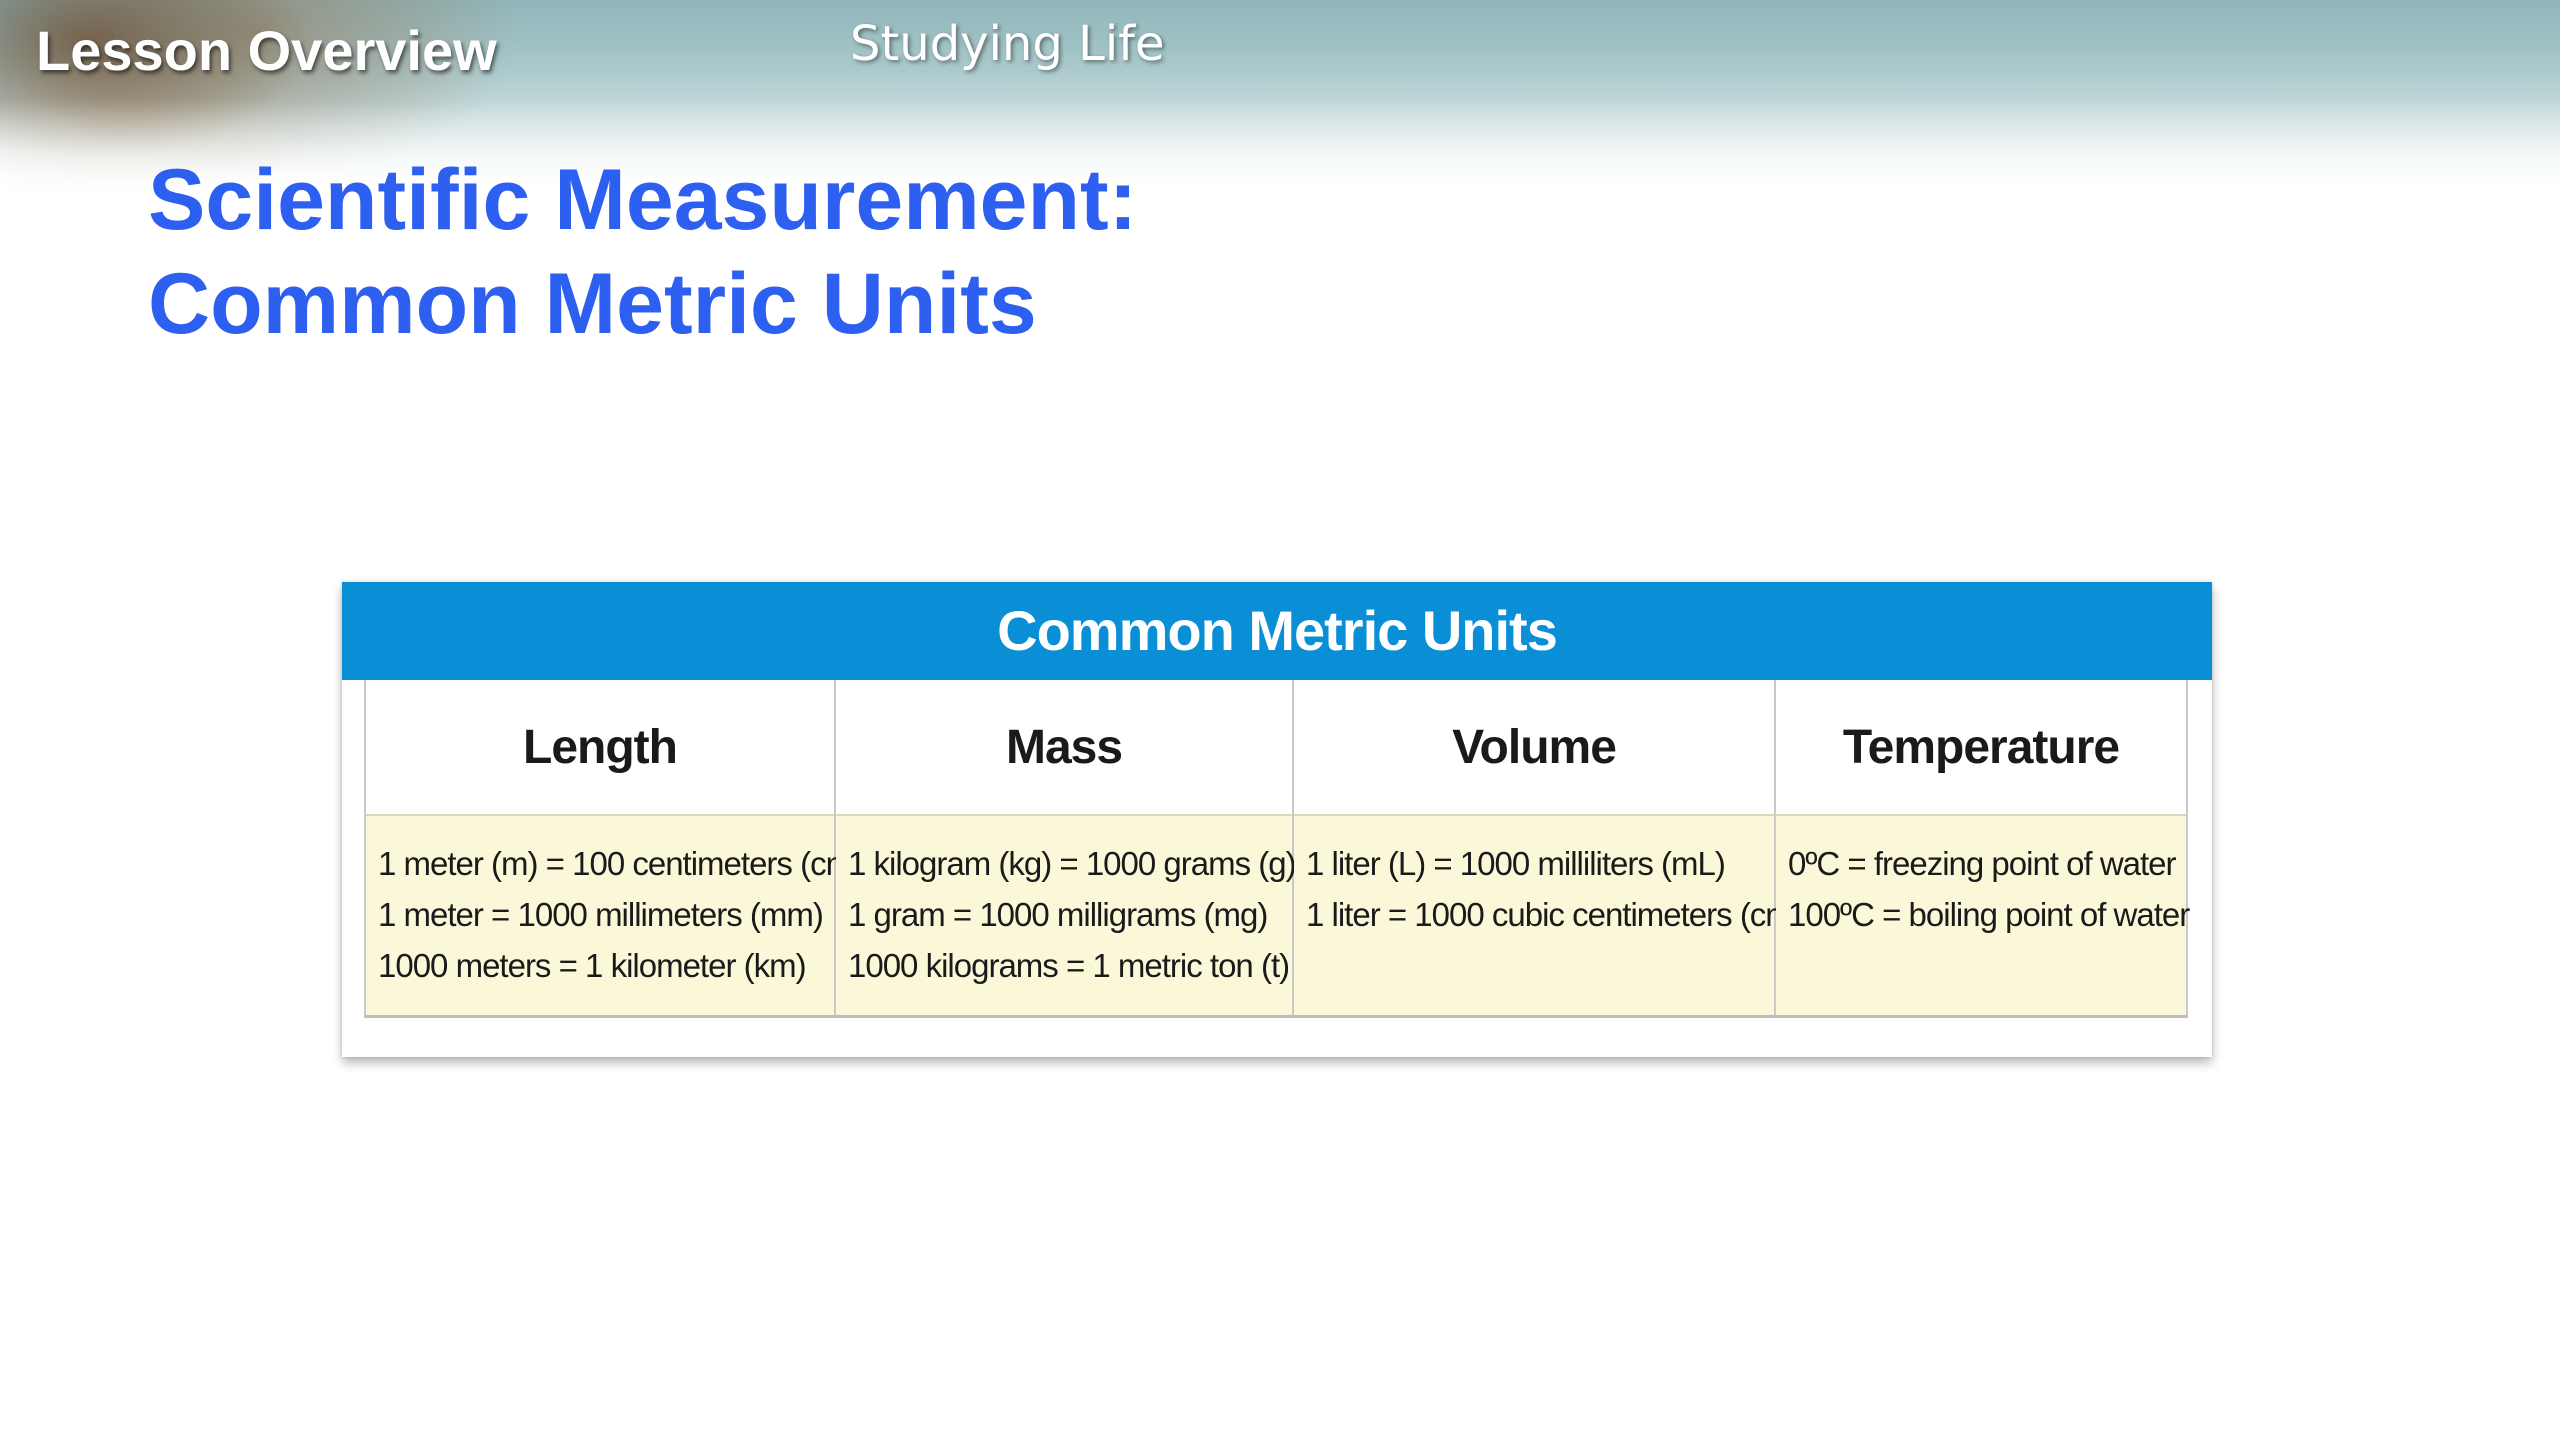  I want to click on chapter-label: Studying Life, so click(1007, 44).